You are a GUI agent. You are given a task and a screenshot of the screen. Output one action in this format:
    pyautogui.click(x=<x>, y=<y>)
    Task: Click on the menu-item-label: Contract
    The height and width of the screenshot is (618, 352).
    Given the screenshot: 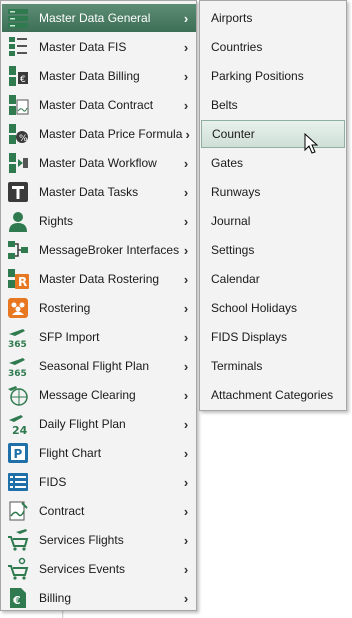 What is the action you would take?
    pyautogui.click(x=62, y=511)
    